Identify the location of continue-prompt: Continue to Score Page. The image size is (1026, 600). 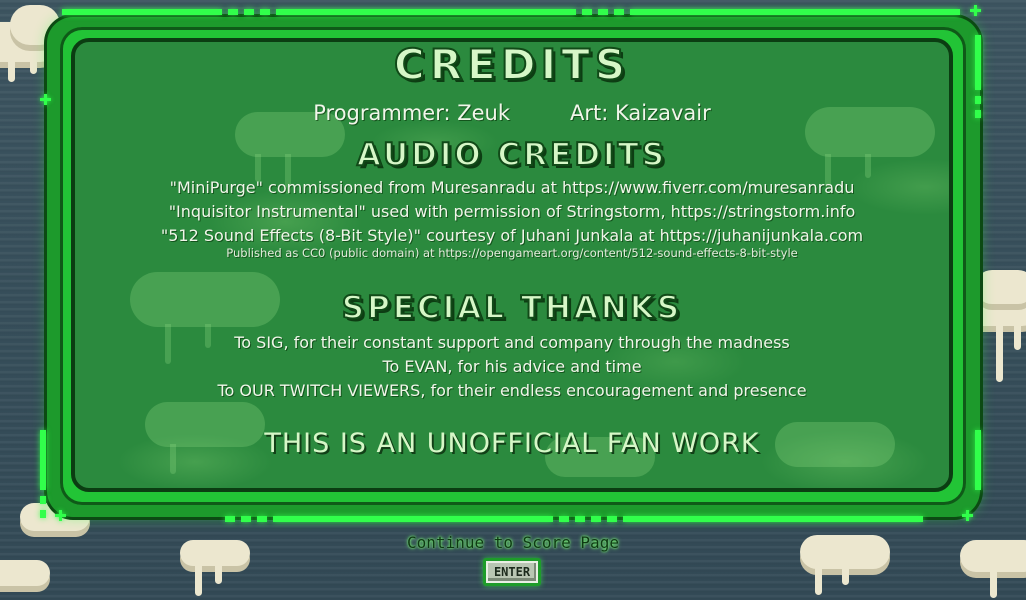
(513, 542).